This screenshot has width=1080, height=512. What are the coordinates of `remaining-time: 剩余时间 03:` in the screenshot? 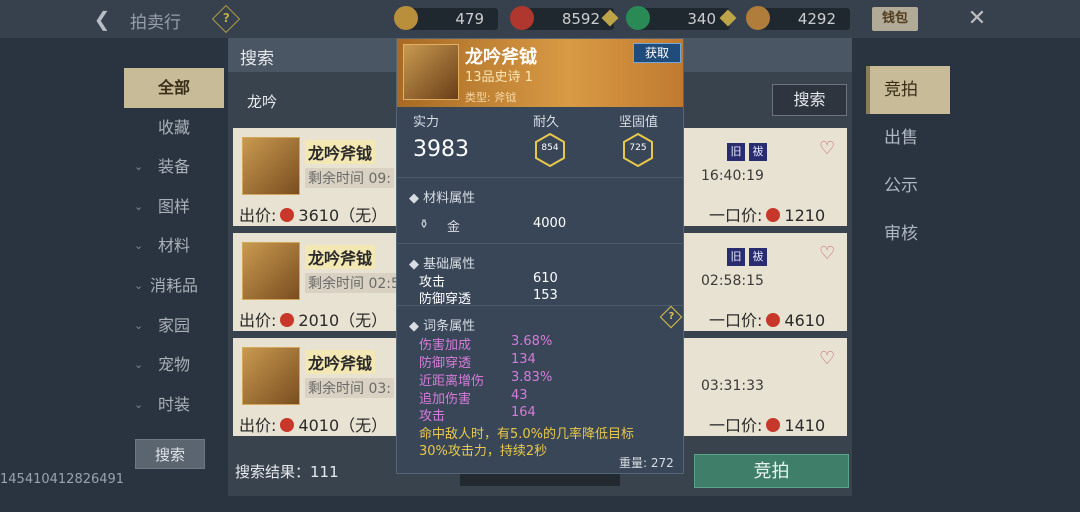 It's located at (349, 388).